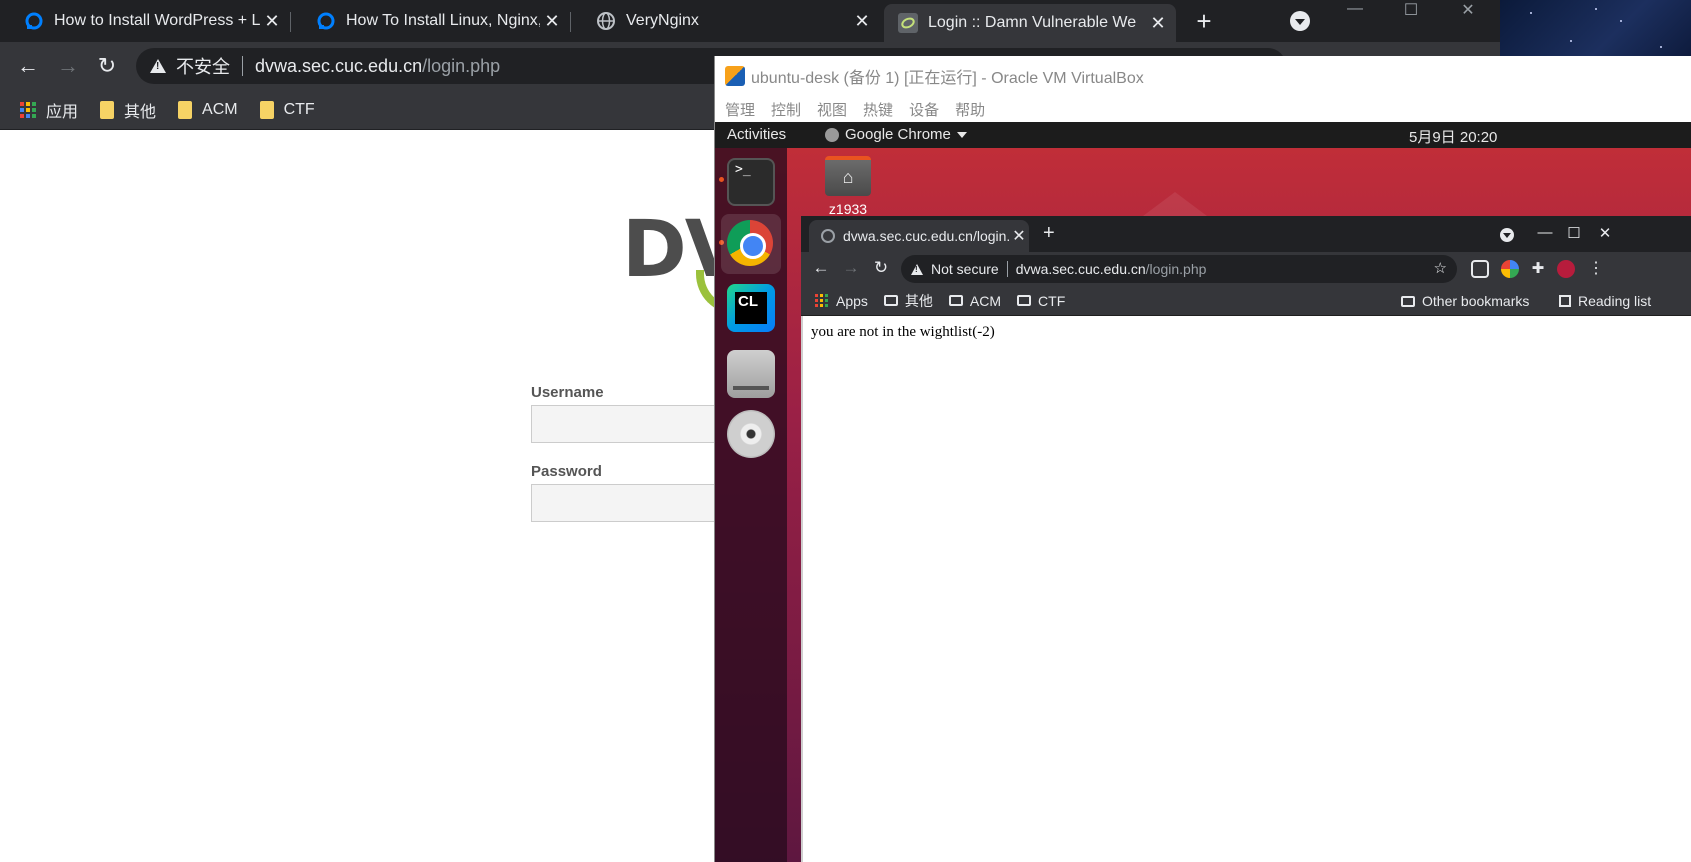  What do you see at coordinates (832, 109) in the screenshot?
I see `menu-view: 视图` at bounding box center [832, 109].